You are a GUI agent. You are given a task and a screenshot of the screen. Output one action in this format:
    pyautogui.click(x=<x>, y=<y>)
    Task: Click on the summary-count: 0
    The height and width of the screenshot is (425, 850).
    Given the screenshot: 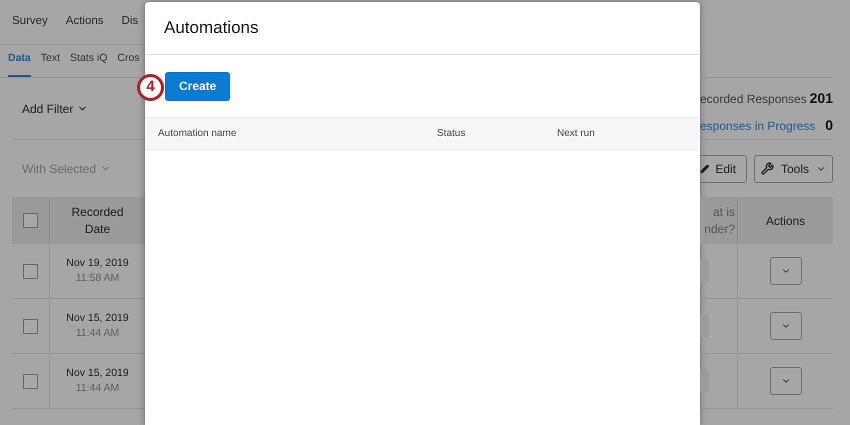 What is the action you would take?
    pyautogui.click(x=829, y=125)
    